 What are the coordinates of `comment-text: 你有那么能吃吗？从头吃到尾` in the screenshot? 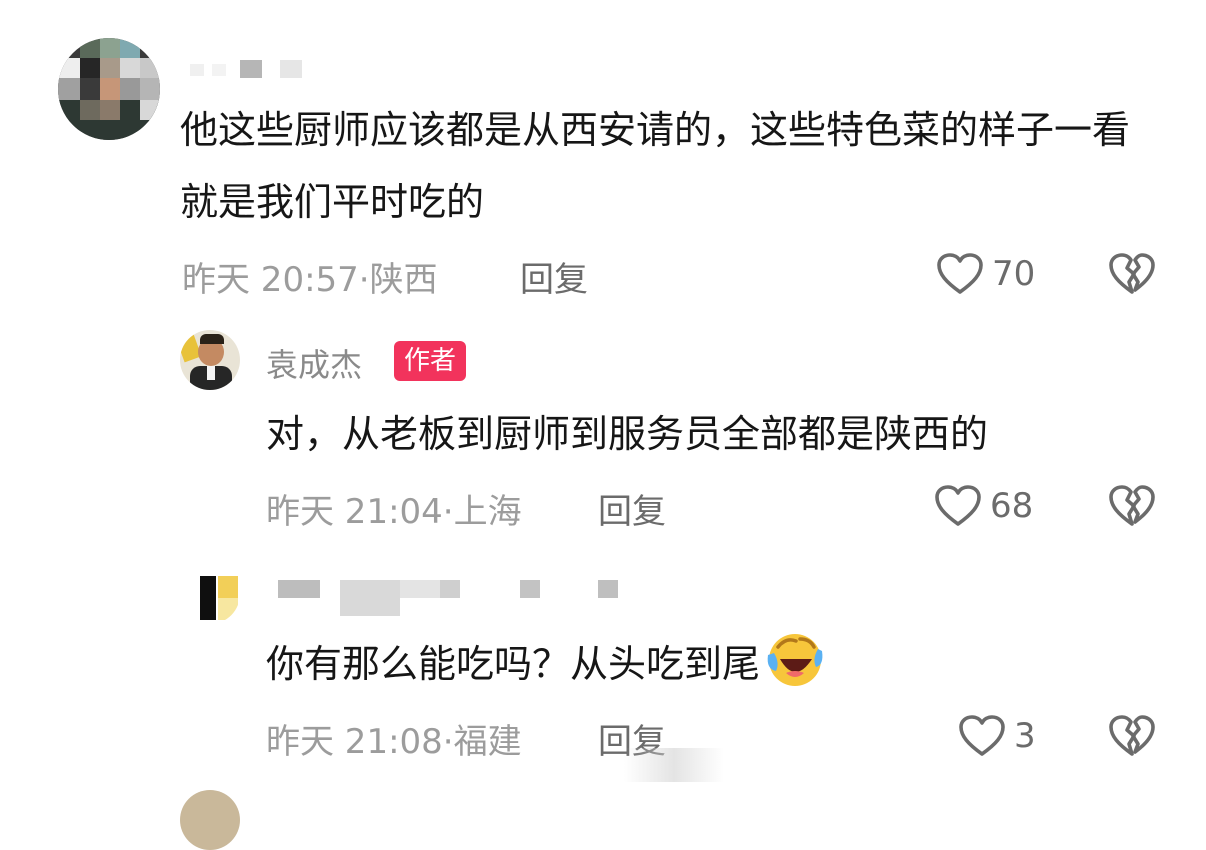 It's located at (716, 664).